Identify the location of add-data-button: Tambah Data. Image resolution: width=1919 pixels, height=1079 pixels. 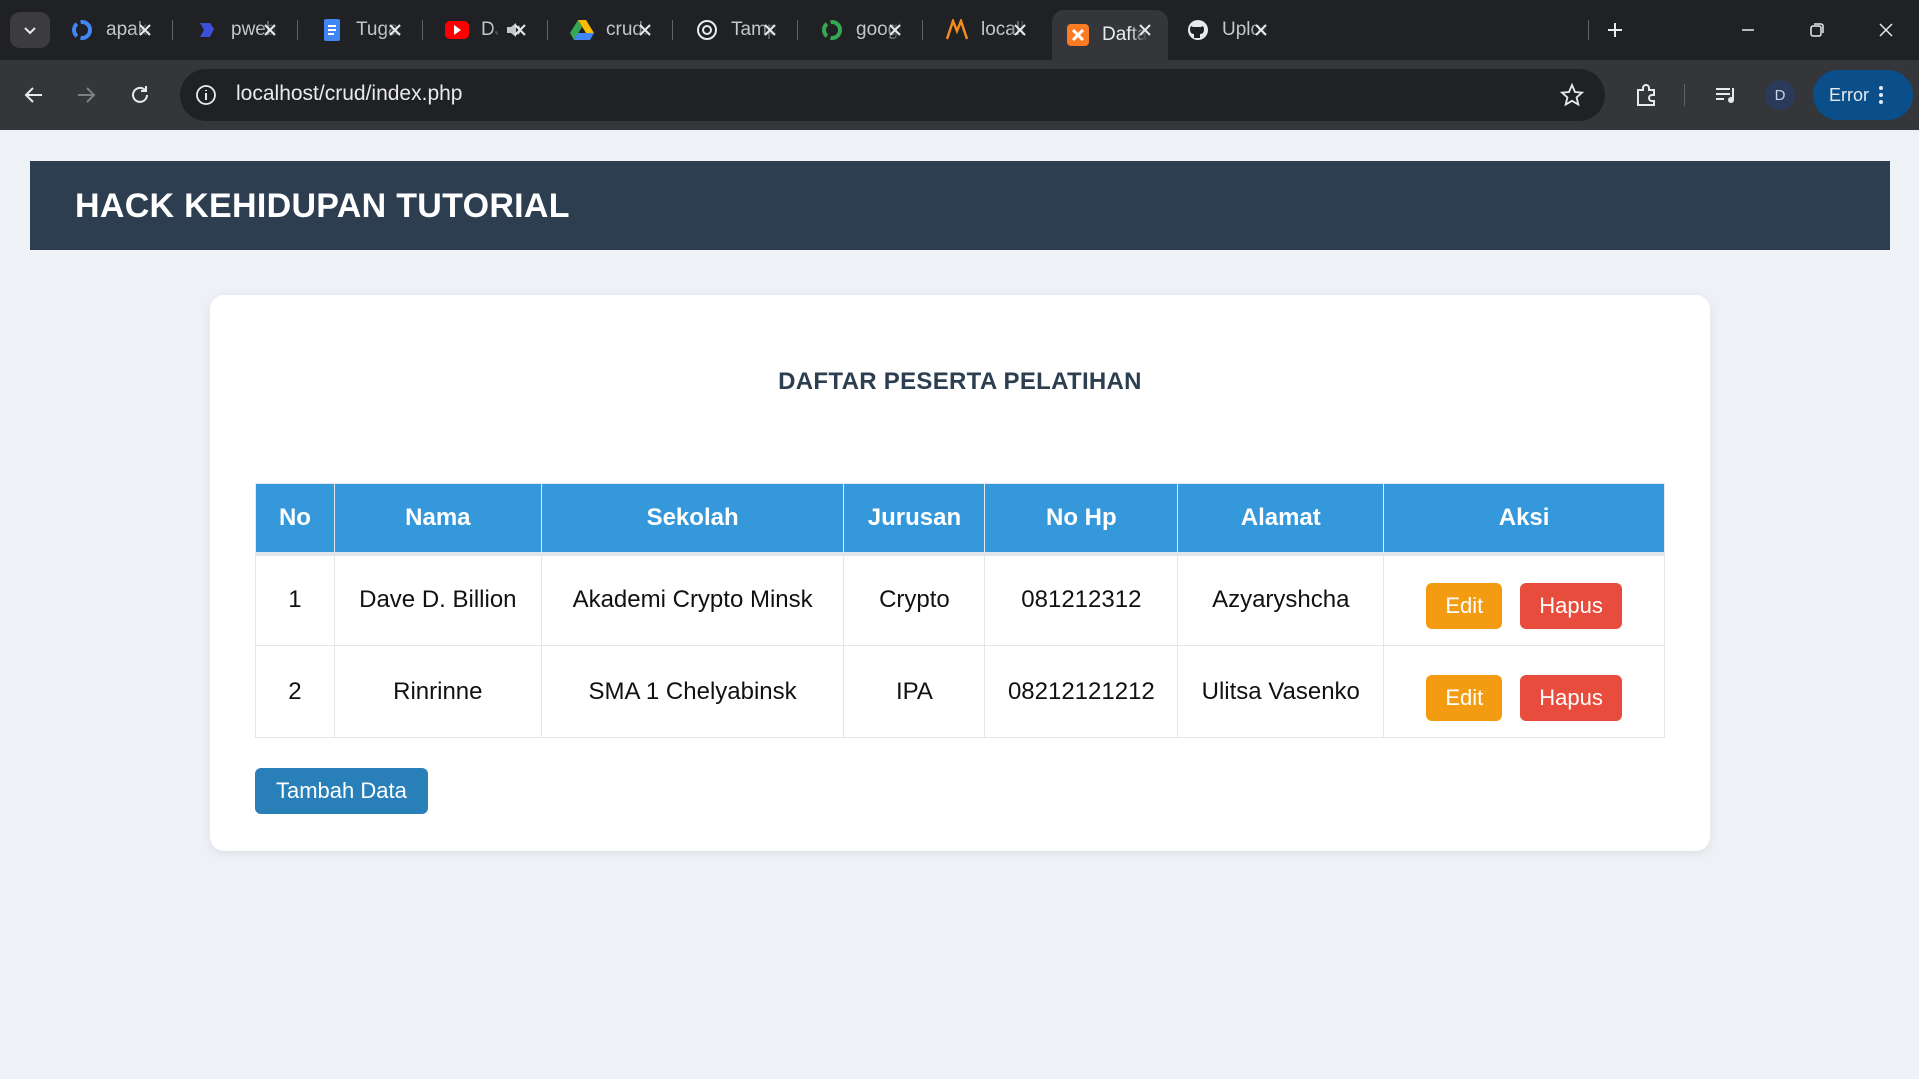
(341, 791).